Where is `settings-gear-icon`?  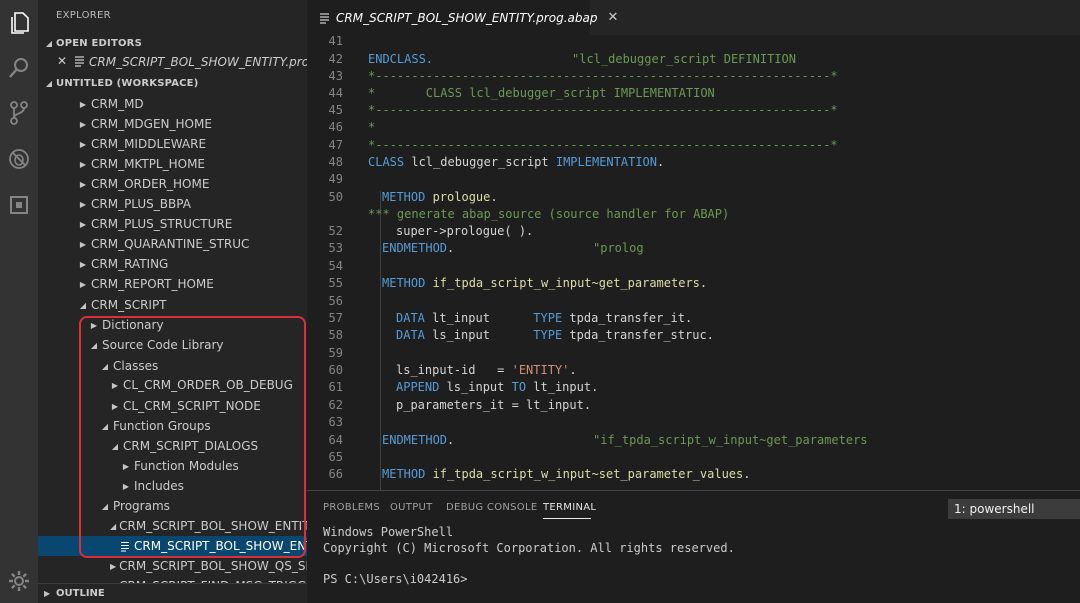
settings-gear-icon is located at coordinates (19, 581).